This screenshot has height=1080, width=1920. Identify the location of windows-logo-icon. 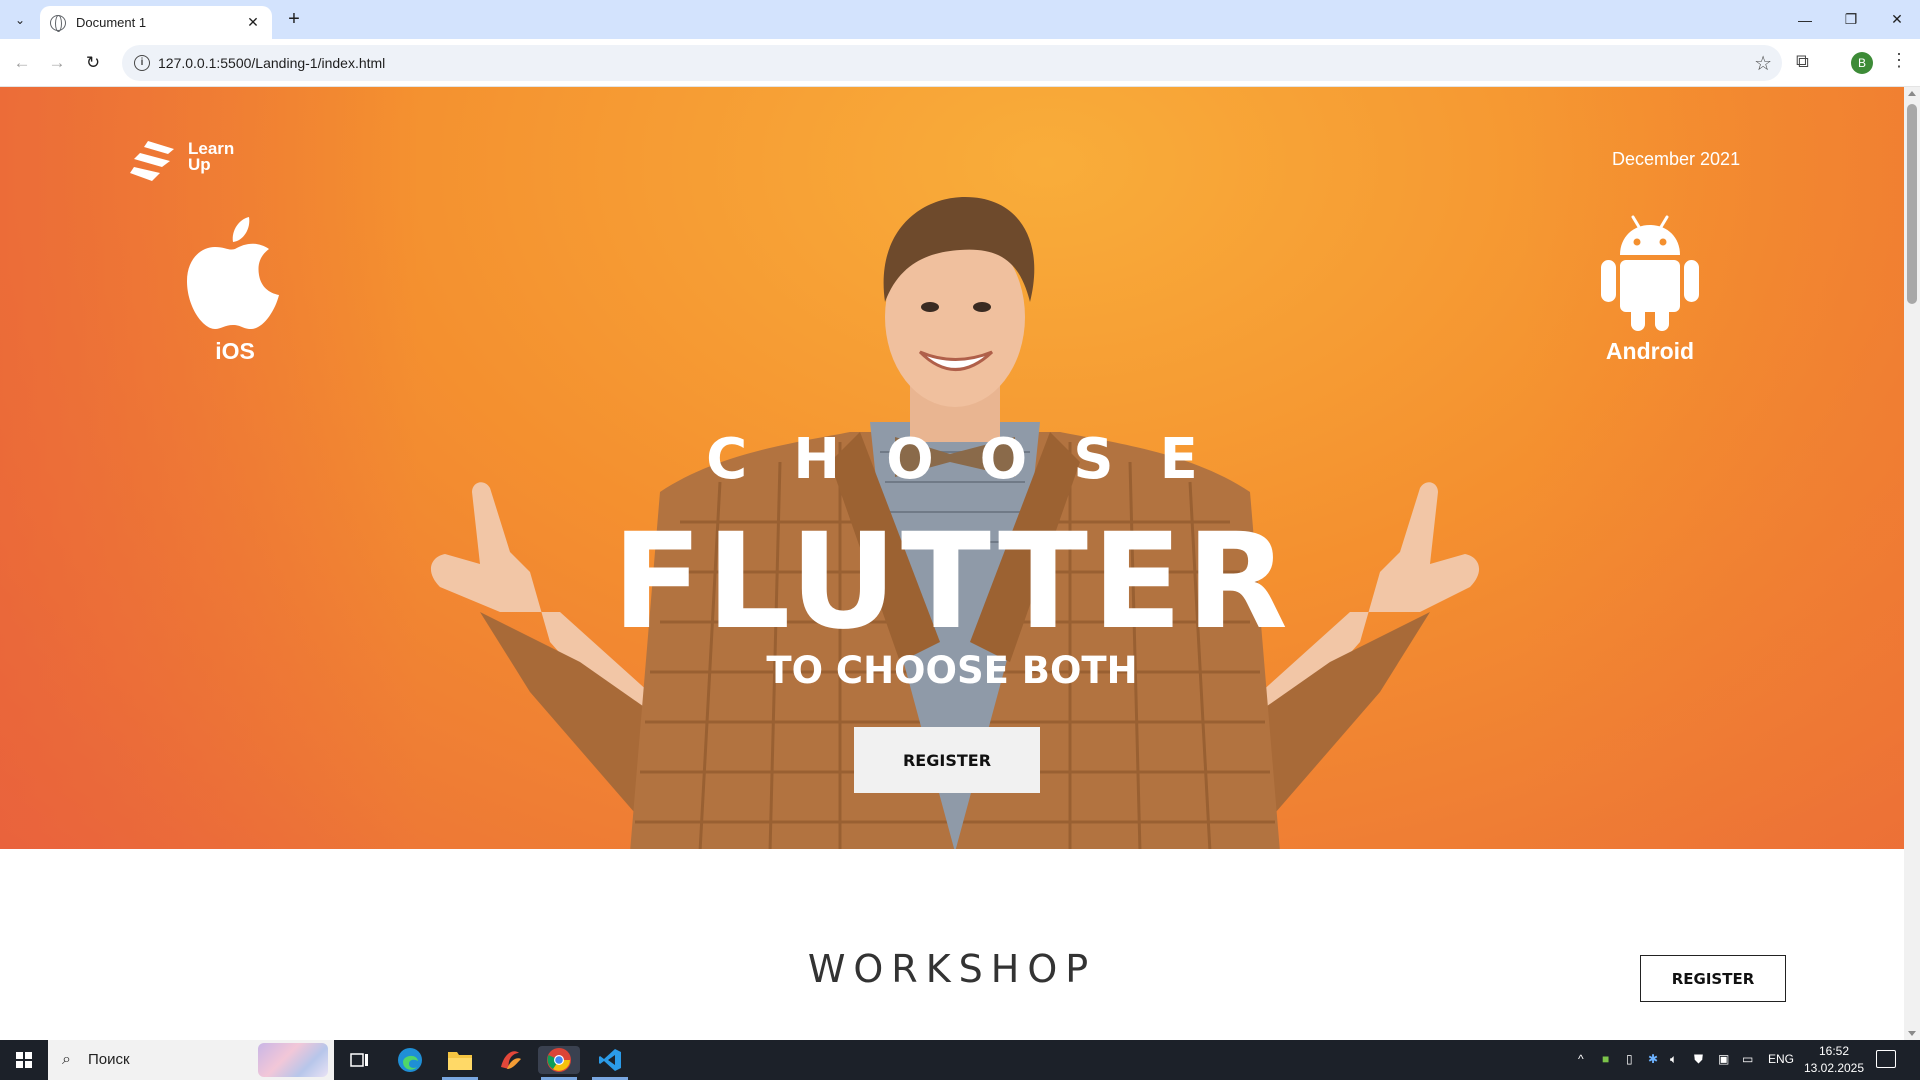
(24, 1060).